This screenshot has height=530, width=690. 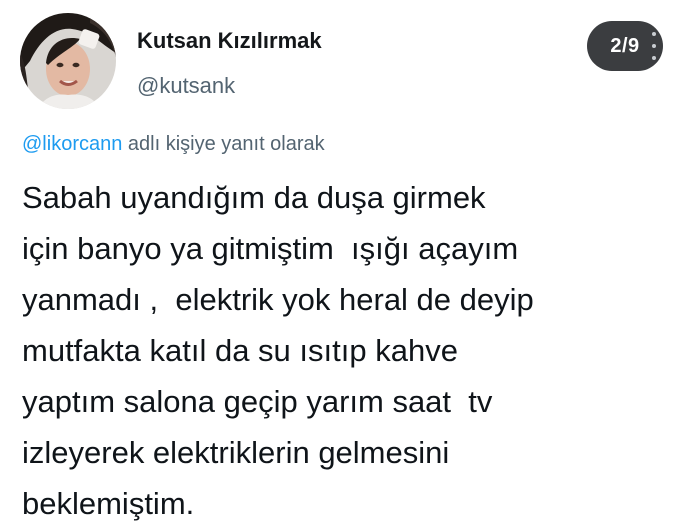 What do you see at coordinates (270, 248) in the screenshot?
I see `tweet-text-line: için banyo ya gitmiştim ışığı açayım` at bounding box center [270, 248].